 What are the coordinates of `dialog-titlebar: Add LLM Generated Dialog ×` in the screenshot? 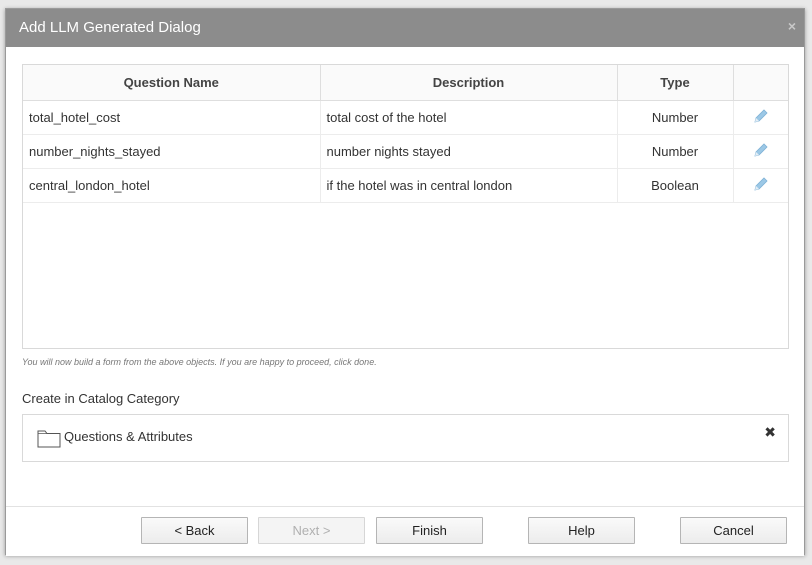 It's located at (405, 28).